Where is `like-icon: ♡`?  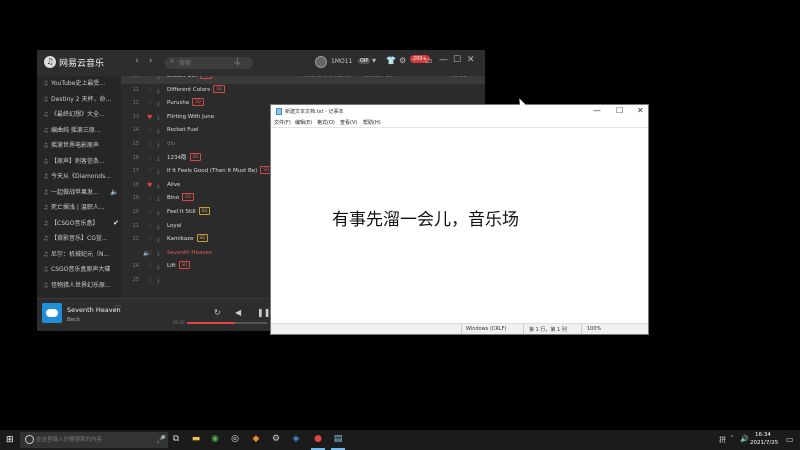 like-icon: ♡ is located at coordinates (117, 308).